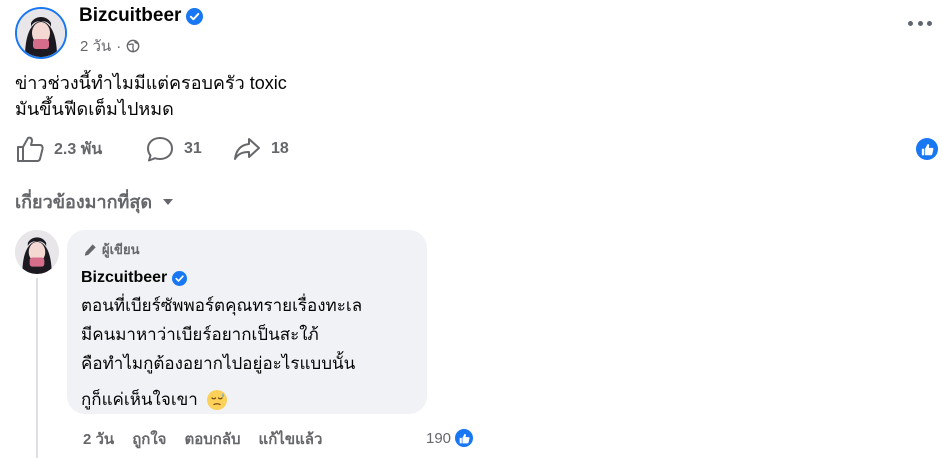 The image size is (942, 458). What do you see at coordinates (37, 368) in the screenshot?
I see `thread-line` at bounding box center [37, 368].